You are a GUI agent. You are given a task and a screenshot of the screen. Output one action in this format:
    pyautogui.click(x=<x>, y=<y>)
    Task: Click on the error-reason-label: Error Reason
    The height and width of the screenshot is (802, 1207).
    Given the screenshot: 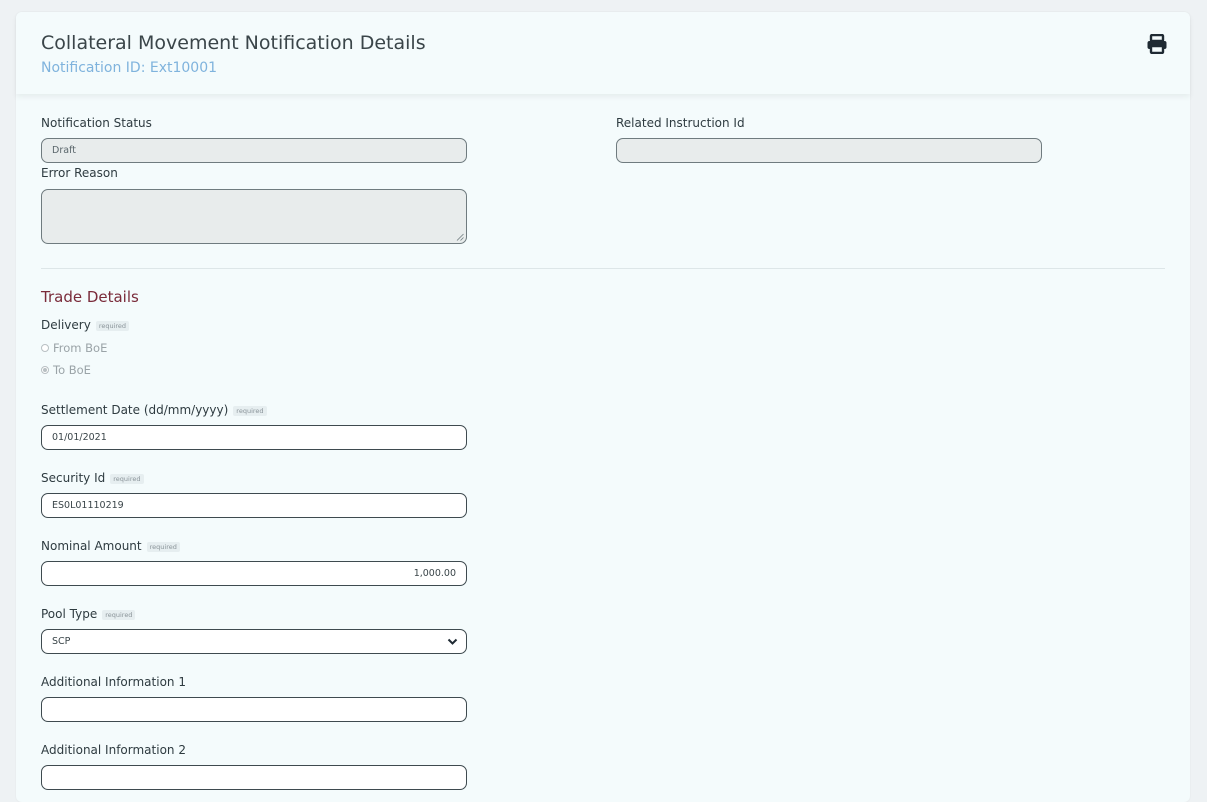 What is the action you would take?
    pyautogui.click(x=79, y=173)
    